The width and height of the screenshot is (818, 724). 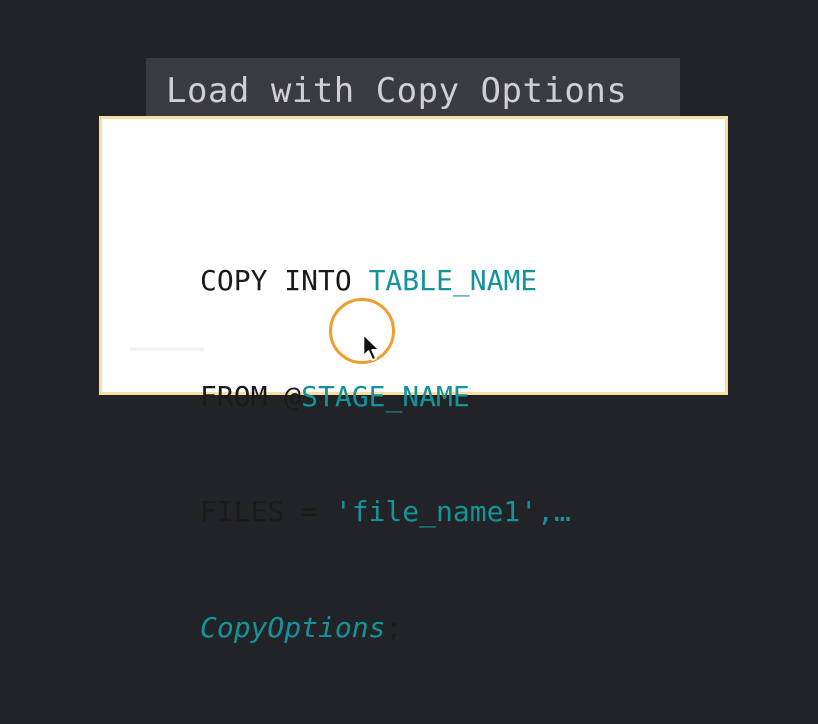 I want to click on code-line-copy-into: COPY INTO TABLE_NAME, so click(x=385, y=281).